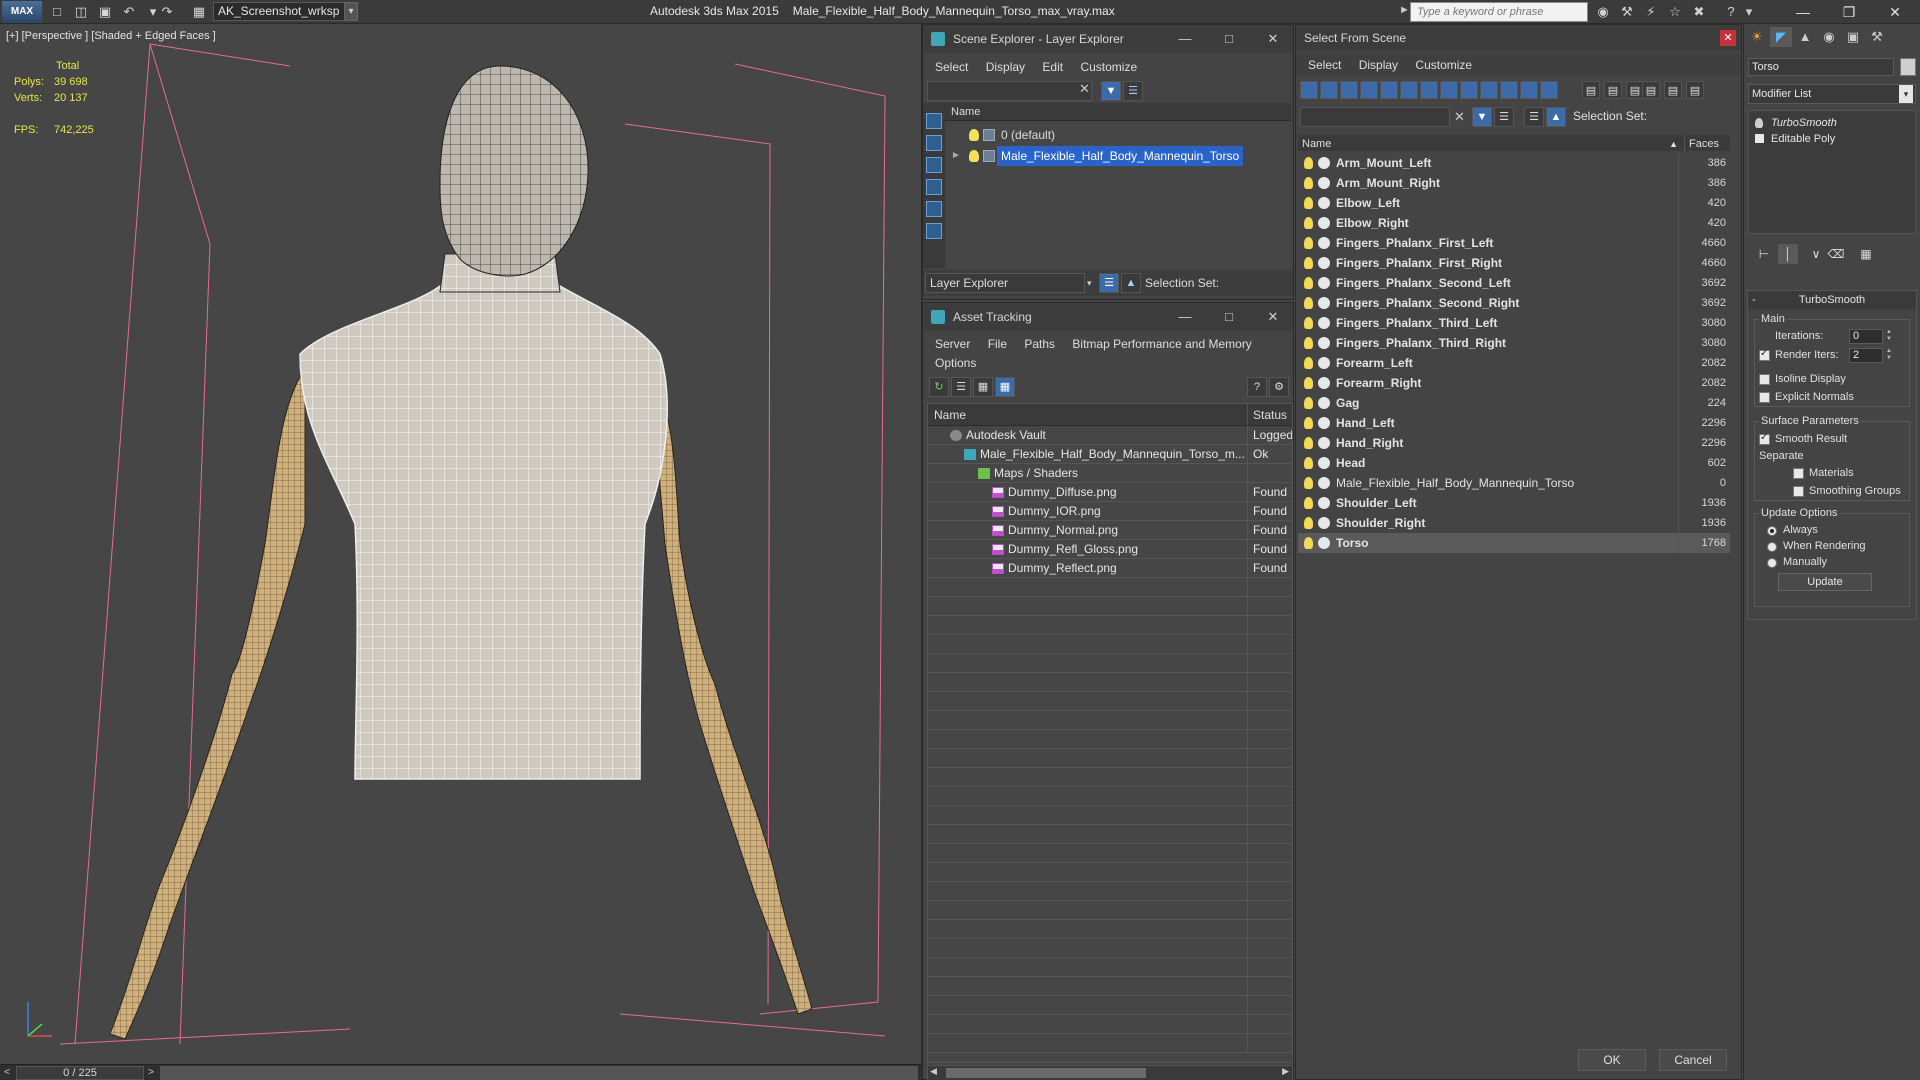 This screenshot has height=1080, width=1920. I want to click on filter-spacewarps-icon, so click(1409, 90).